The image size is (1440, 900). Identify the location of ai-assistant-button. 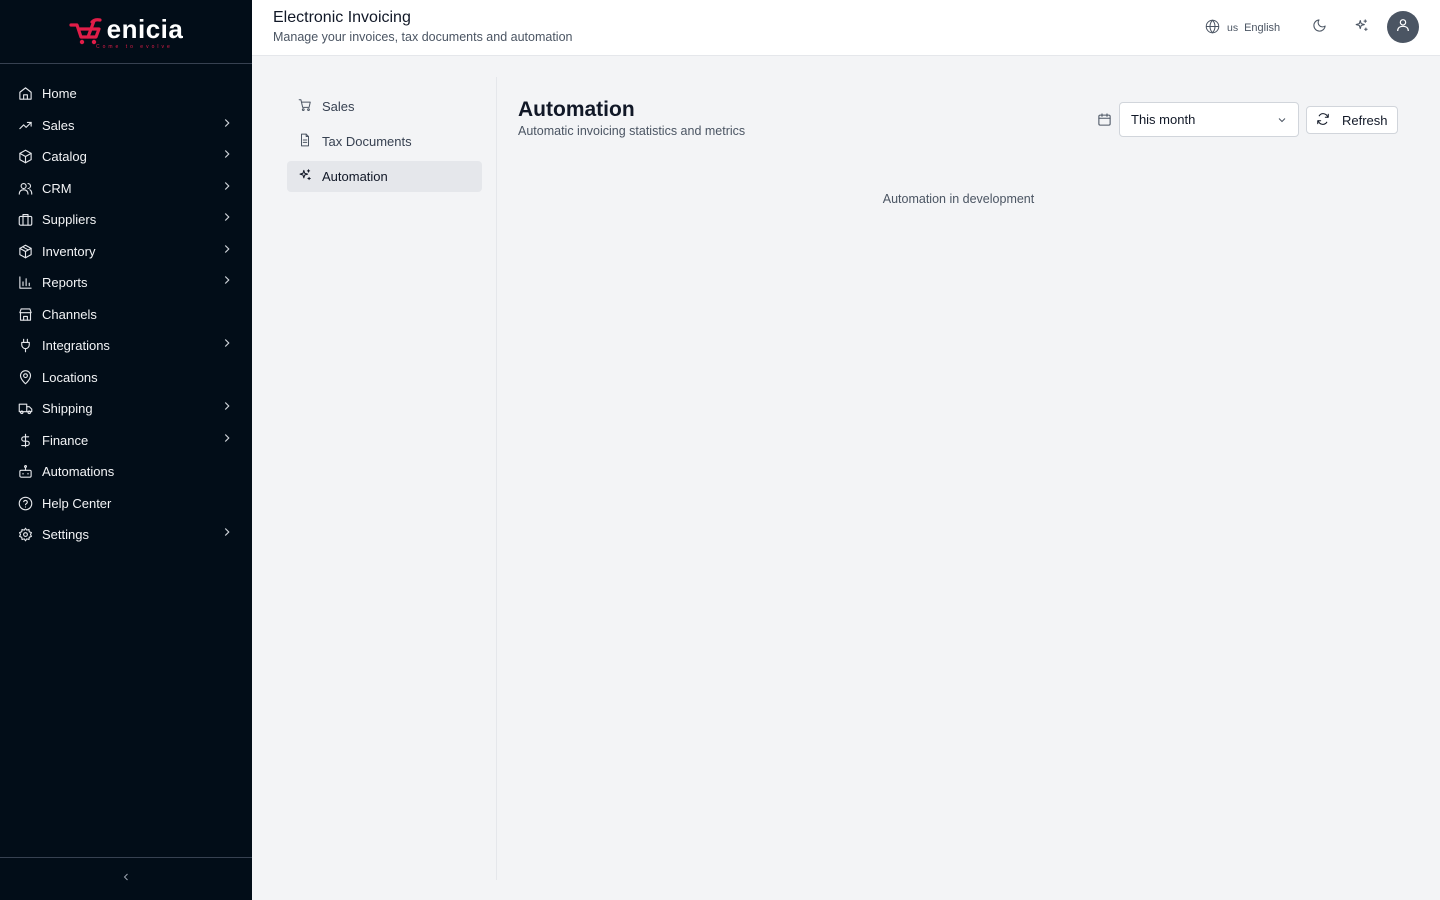
(1361, 28).